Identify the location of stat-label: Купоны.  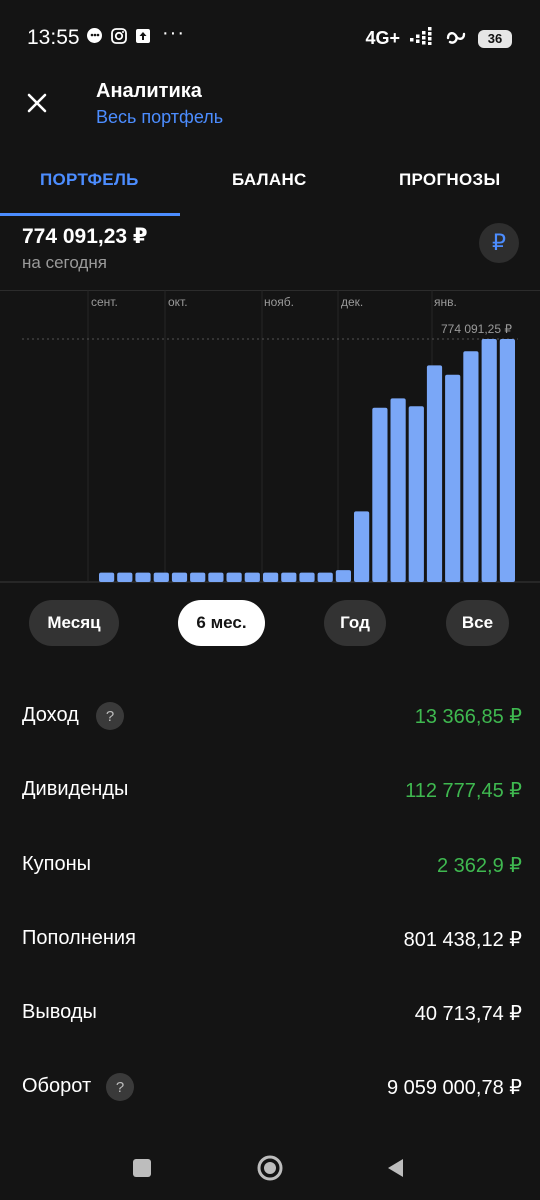
(57, 864).